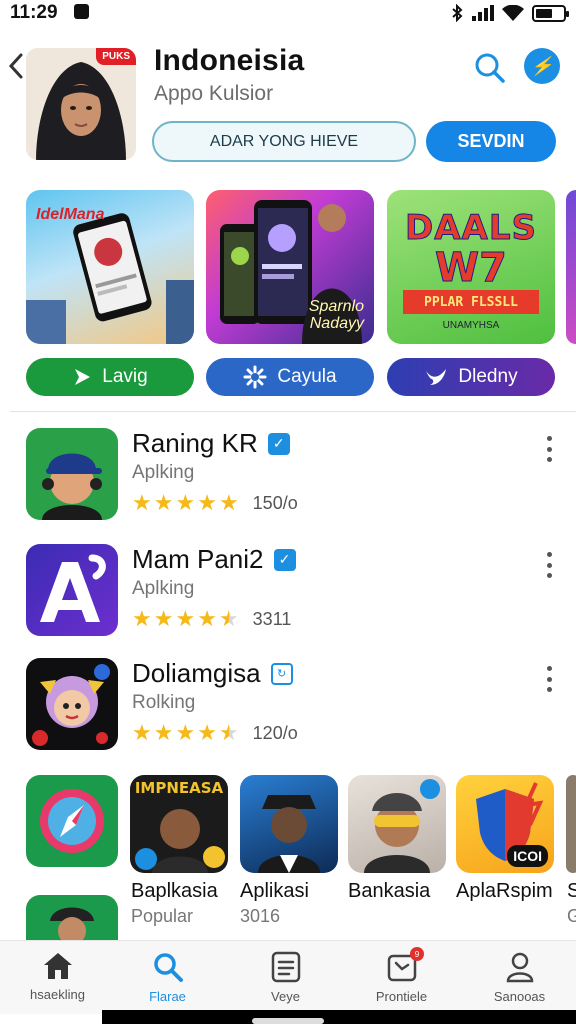 This screenshot has height=1024, width=576. What do you see at coordinates (167, 996) in the screenshot?
I see `nav-label: Flarae` at bounding box center [167, 996].